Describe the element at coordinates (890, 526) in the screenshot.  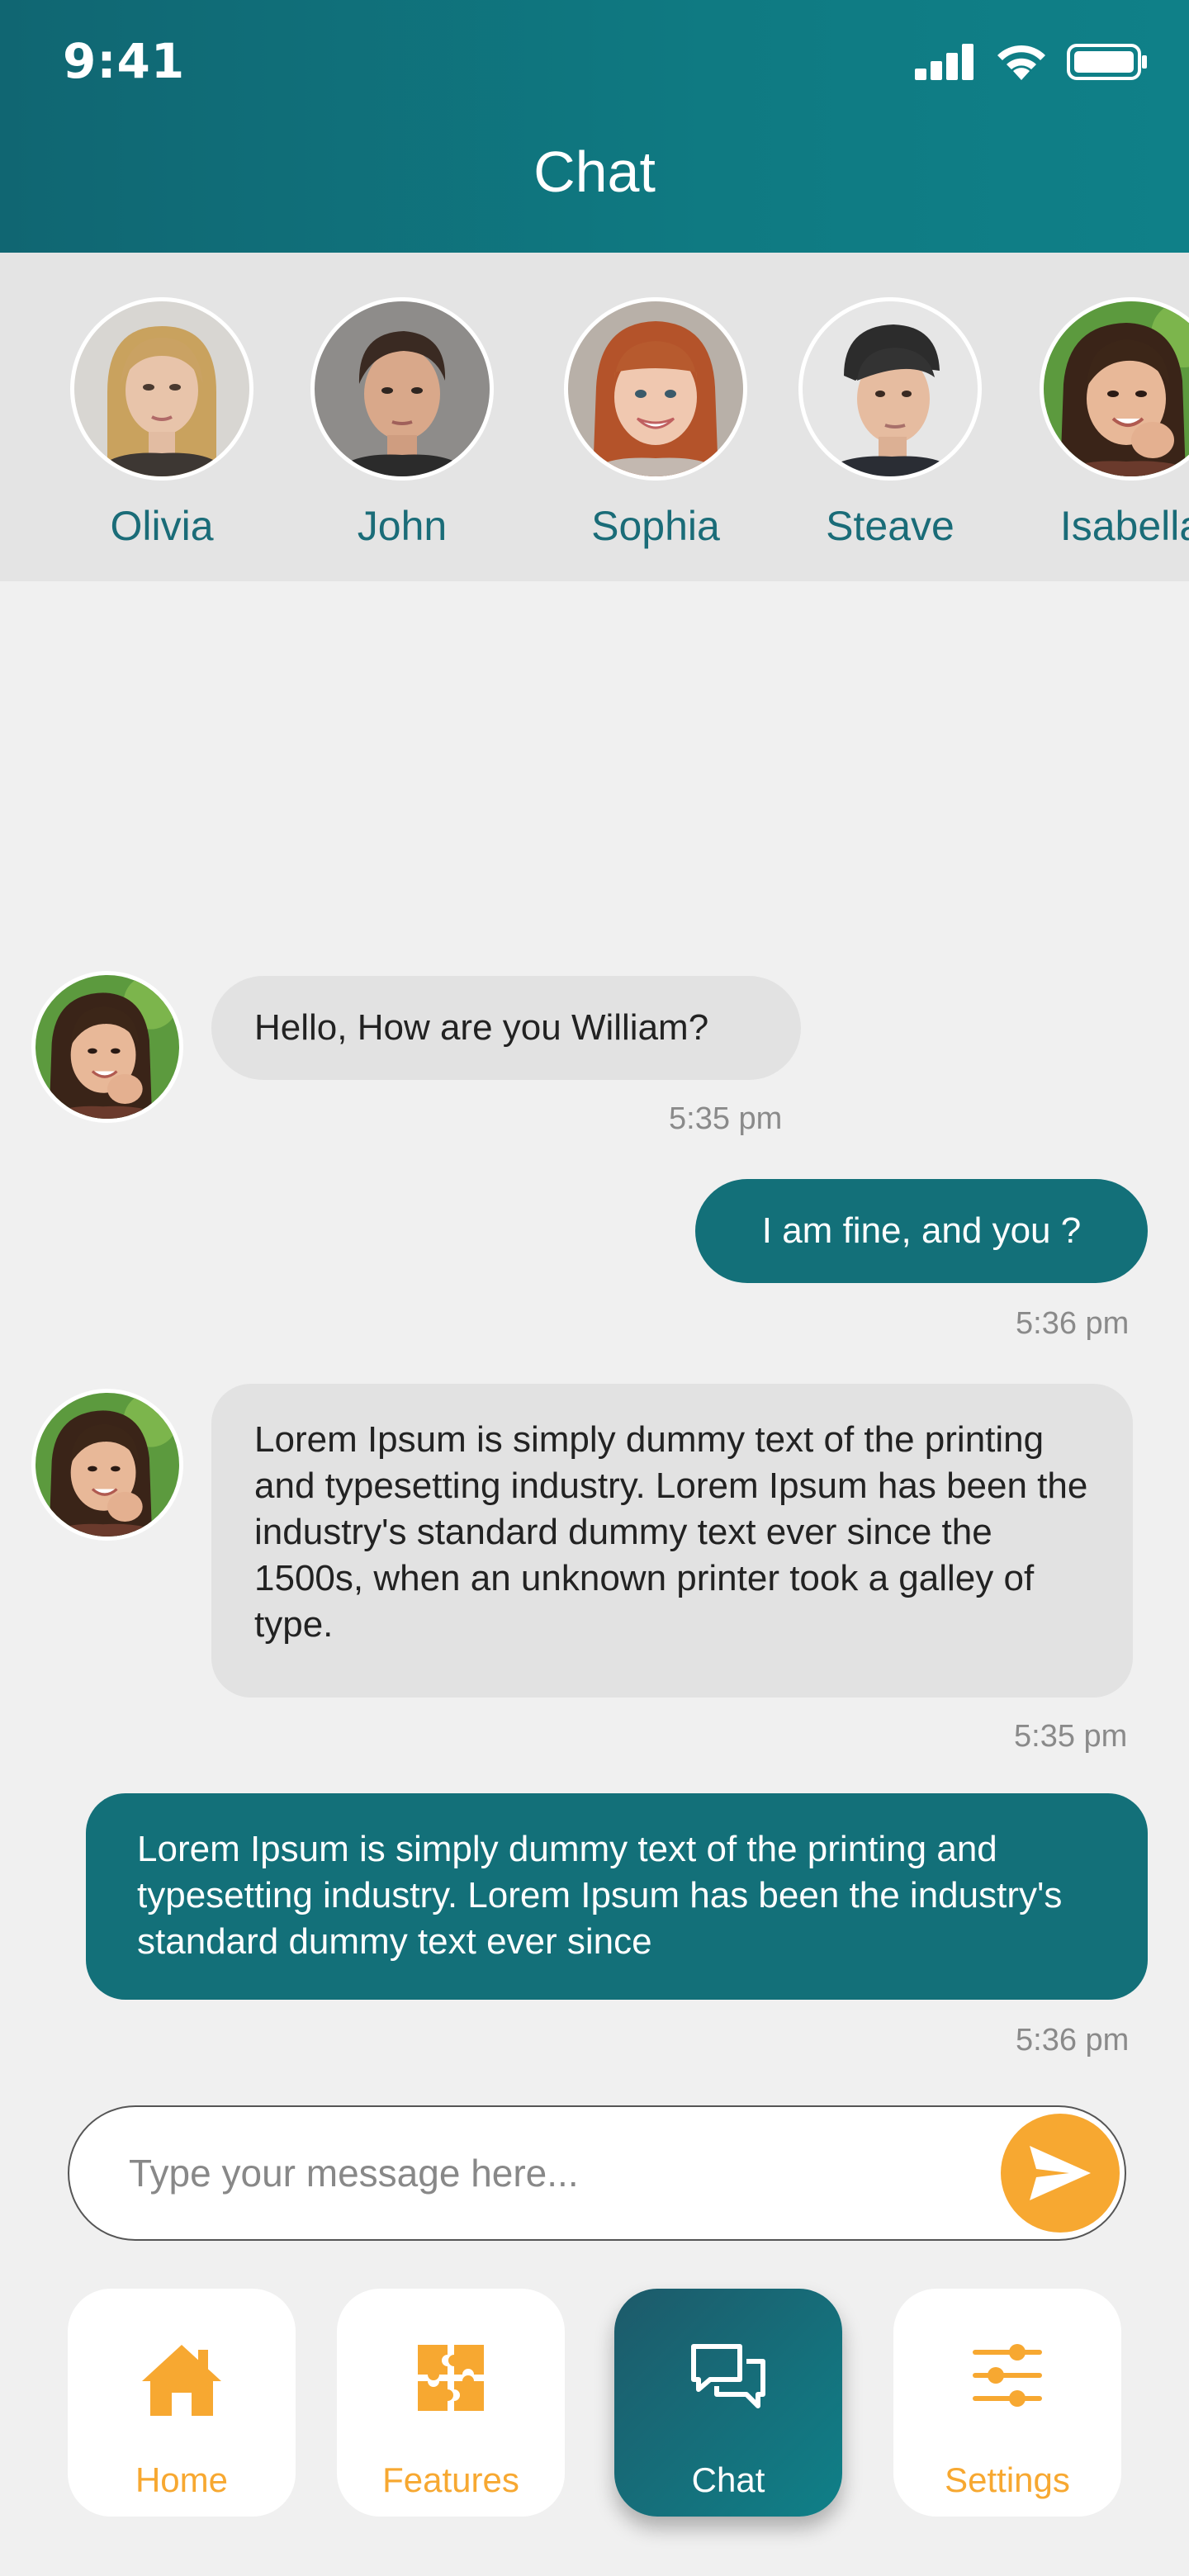
I see `contact-name: Steave` at that location.